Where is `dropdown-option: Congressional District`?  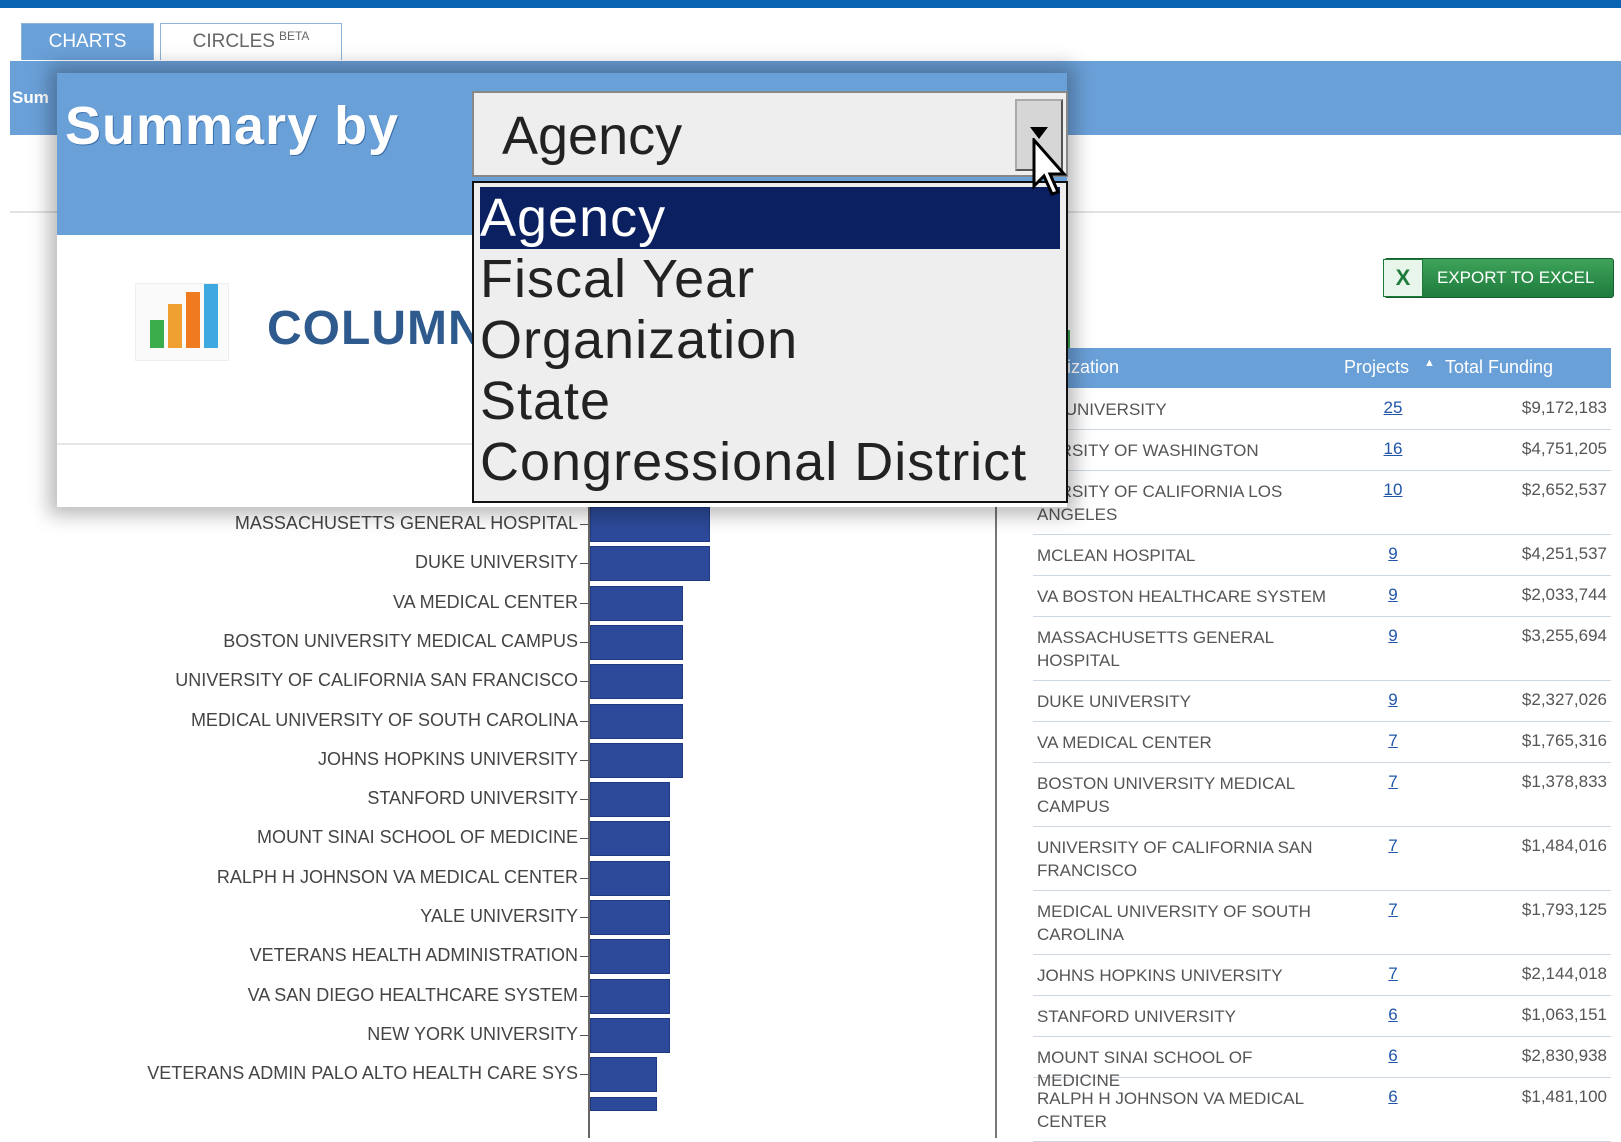 dropdown-option: Congressional District is located at coordinates (770, 462).